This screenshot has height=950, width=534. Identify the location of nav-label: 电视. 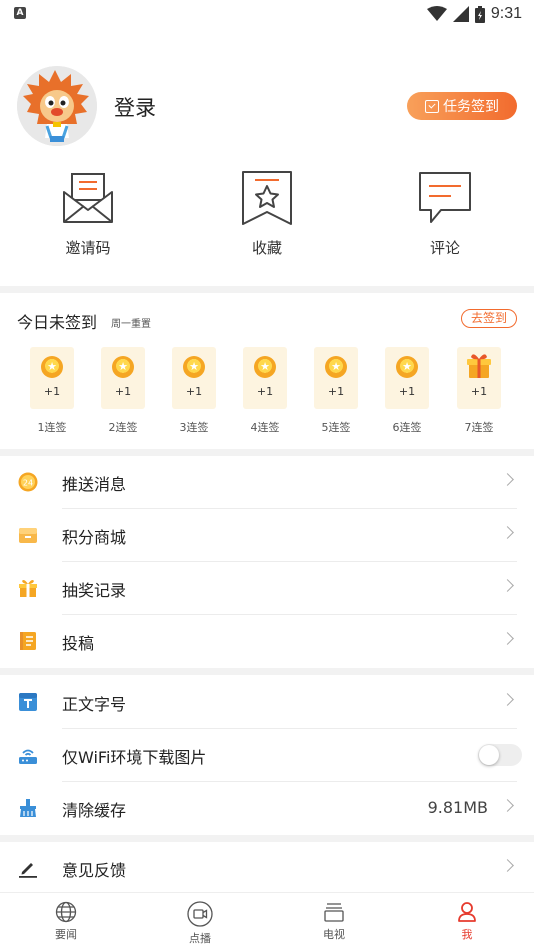
(334, 934).